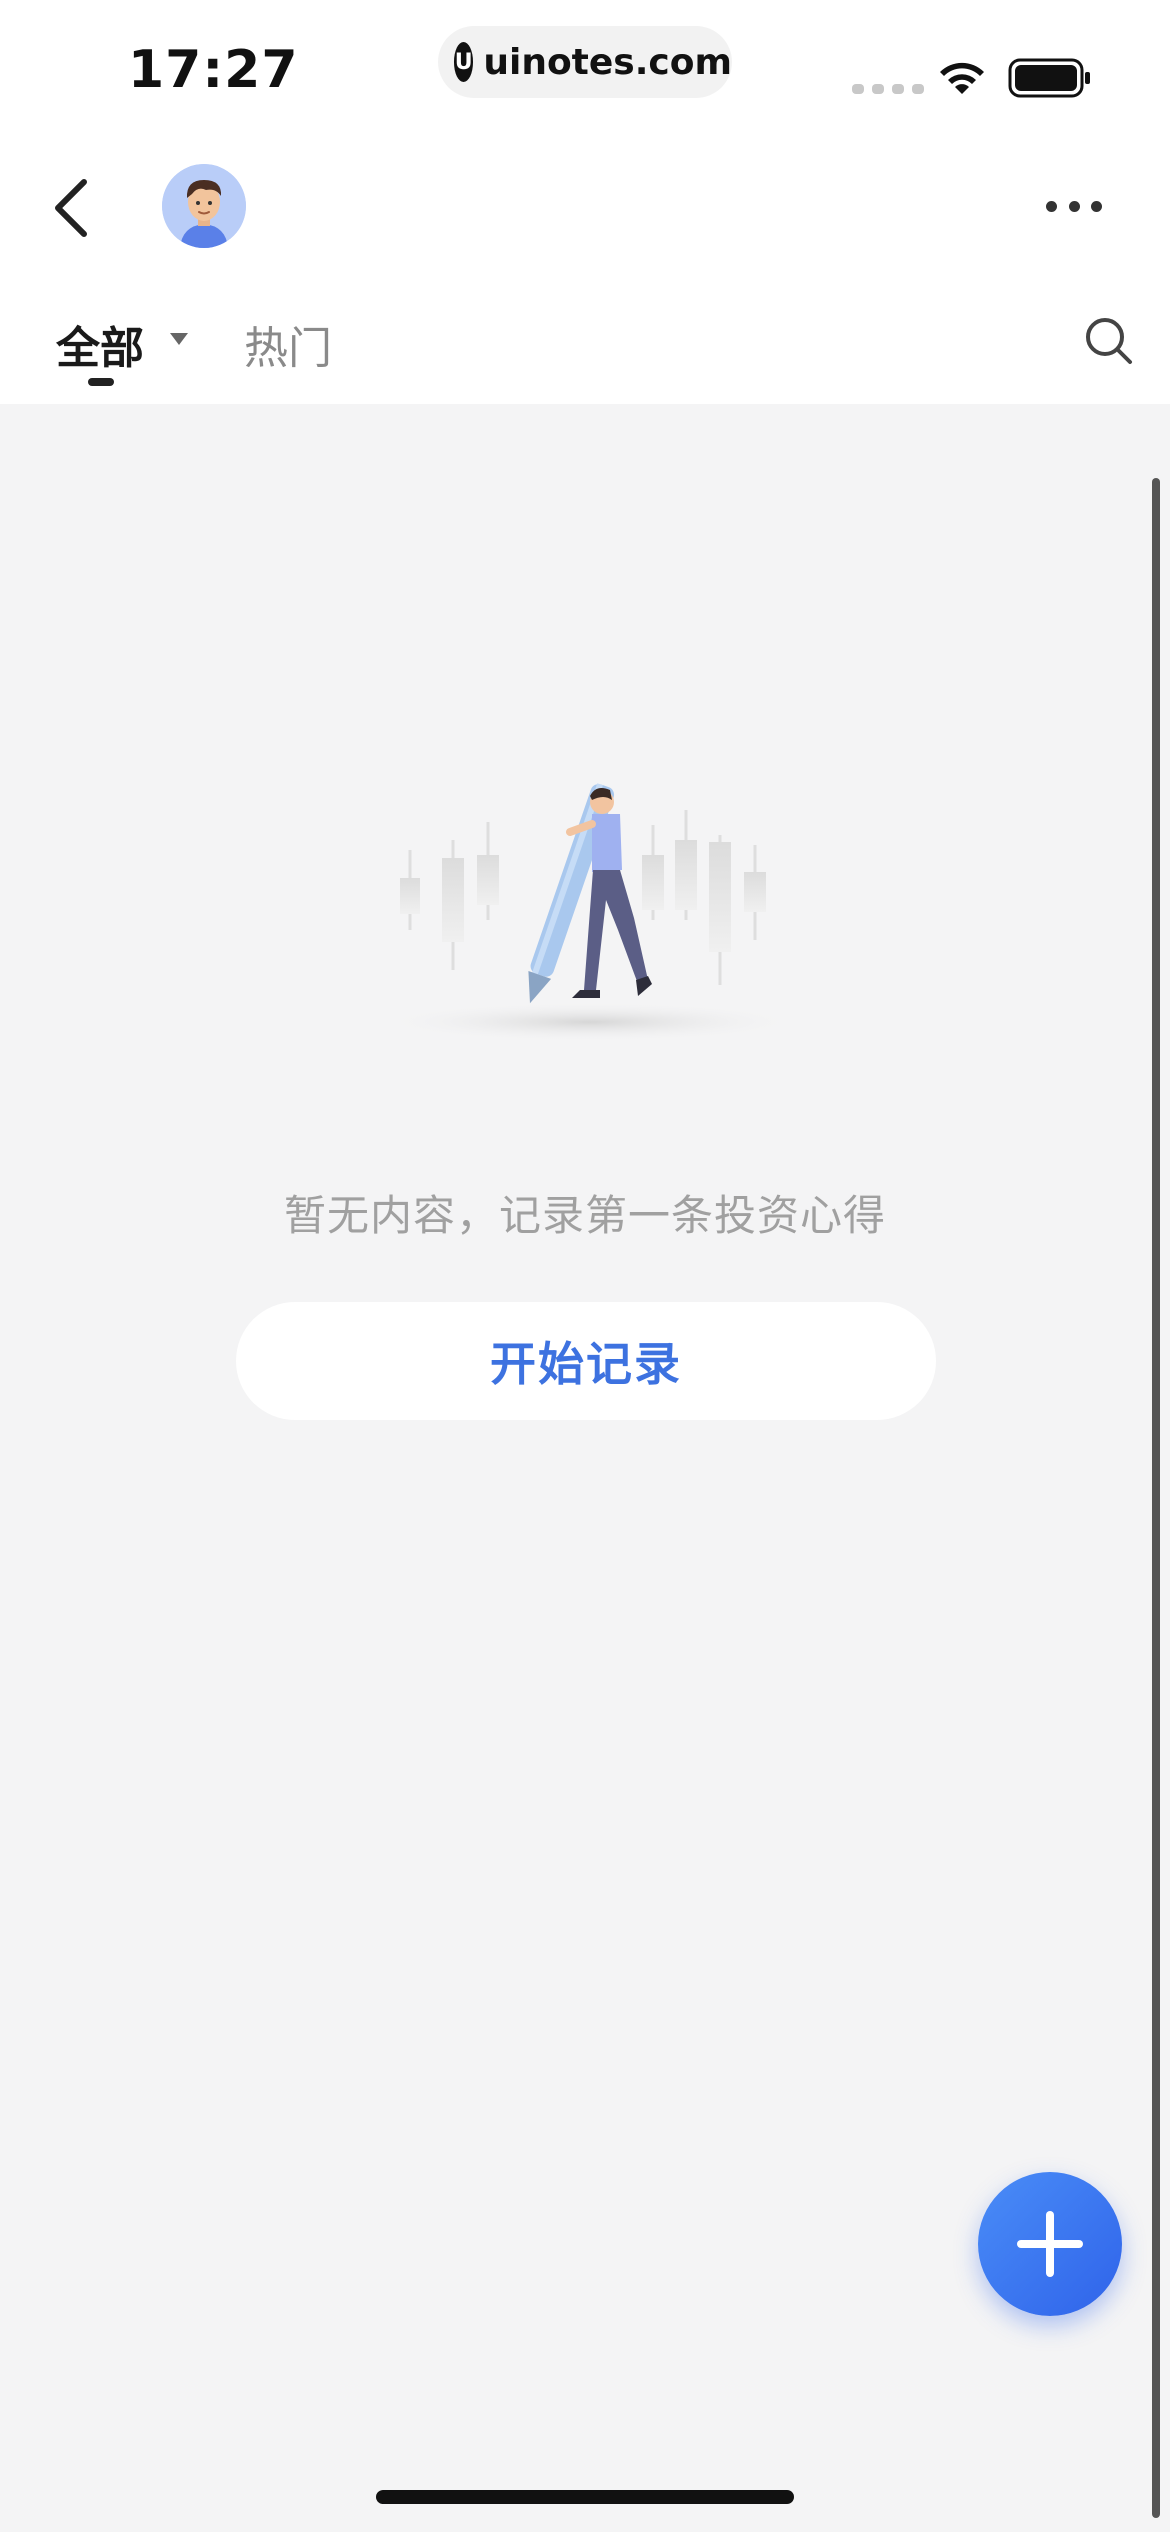 This screenshot has width=1170, height=2532. I want to click on search-button, so click(1109, 341).